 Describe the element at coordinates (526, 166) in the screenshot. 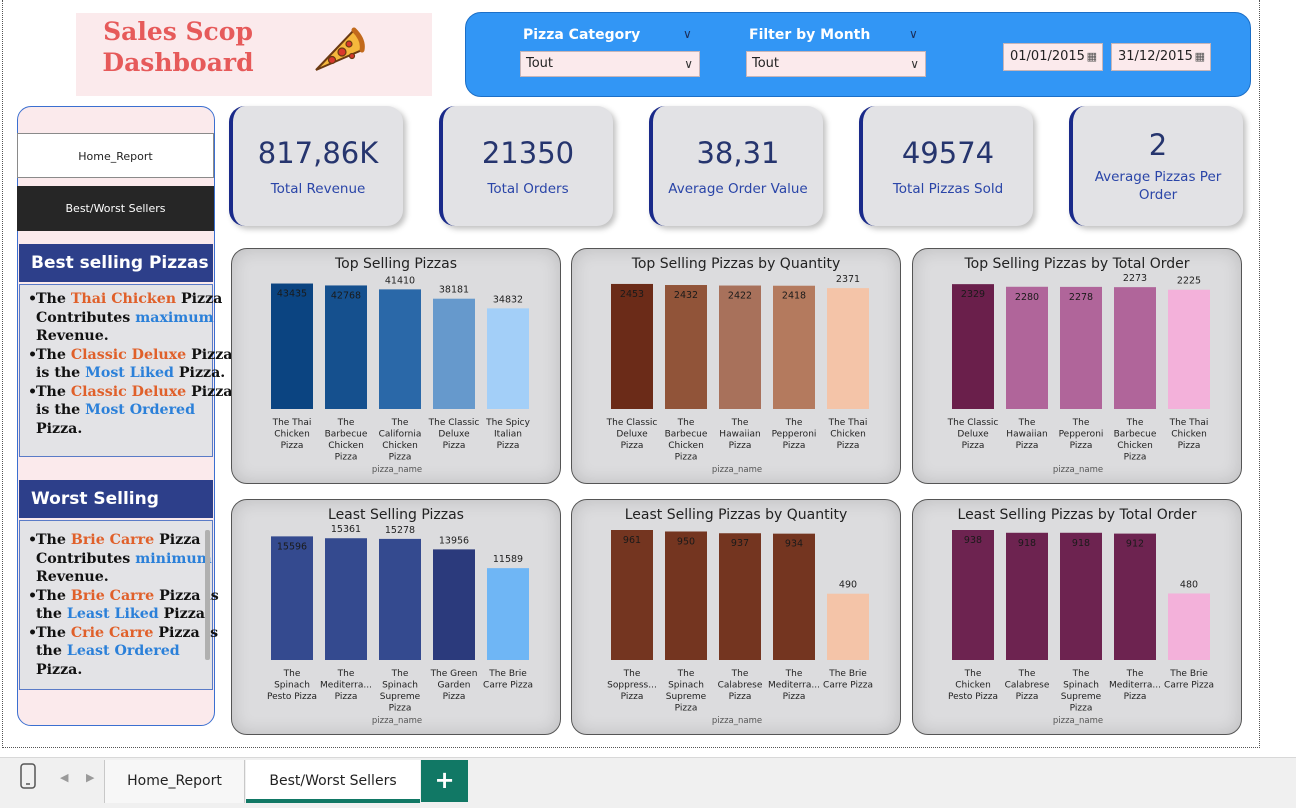

I see `kpi-total-orders: 21350 Total Orders` at that location.